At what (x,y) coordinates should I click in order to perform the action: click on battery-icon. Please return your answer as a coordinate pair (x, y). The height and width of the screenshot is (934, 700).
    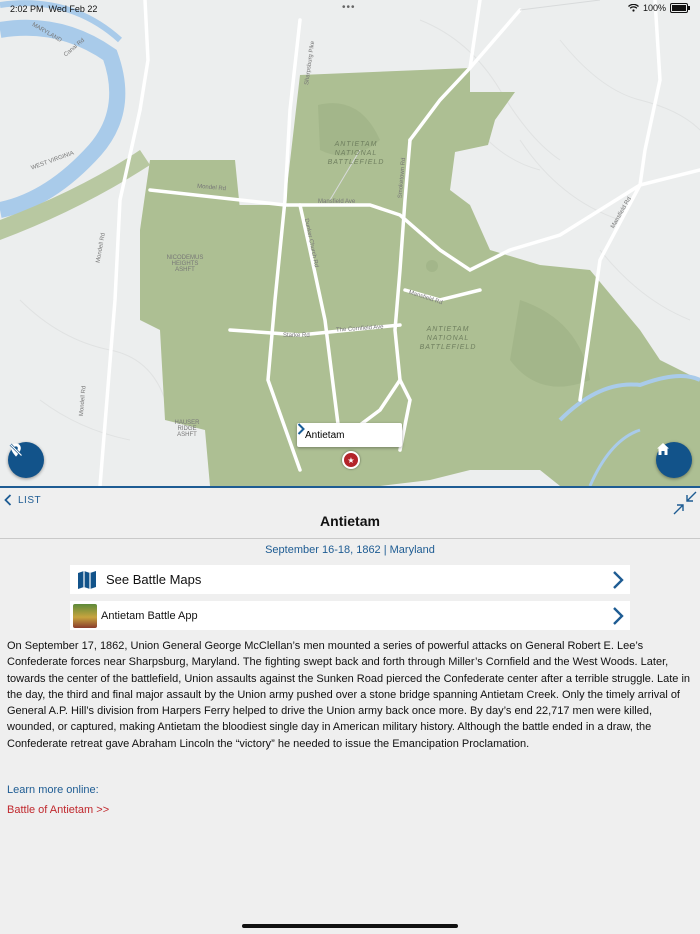
    Looking at the image, I should click on (680, 8).